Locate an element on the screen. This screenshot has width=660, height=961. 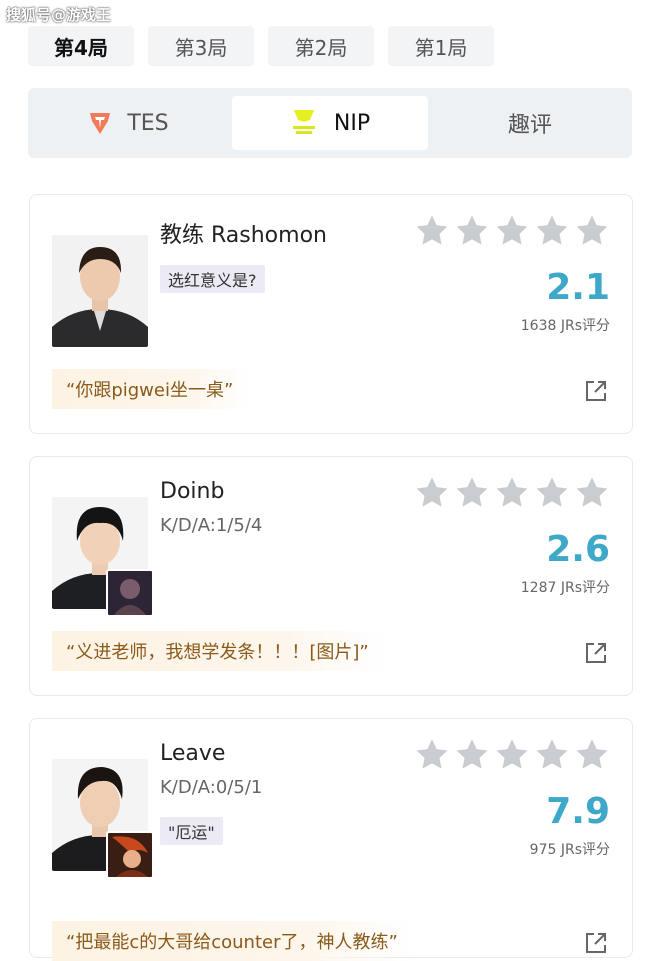
player-score: 2.1 is located at coordinates (578, 287).